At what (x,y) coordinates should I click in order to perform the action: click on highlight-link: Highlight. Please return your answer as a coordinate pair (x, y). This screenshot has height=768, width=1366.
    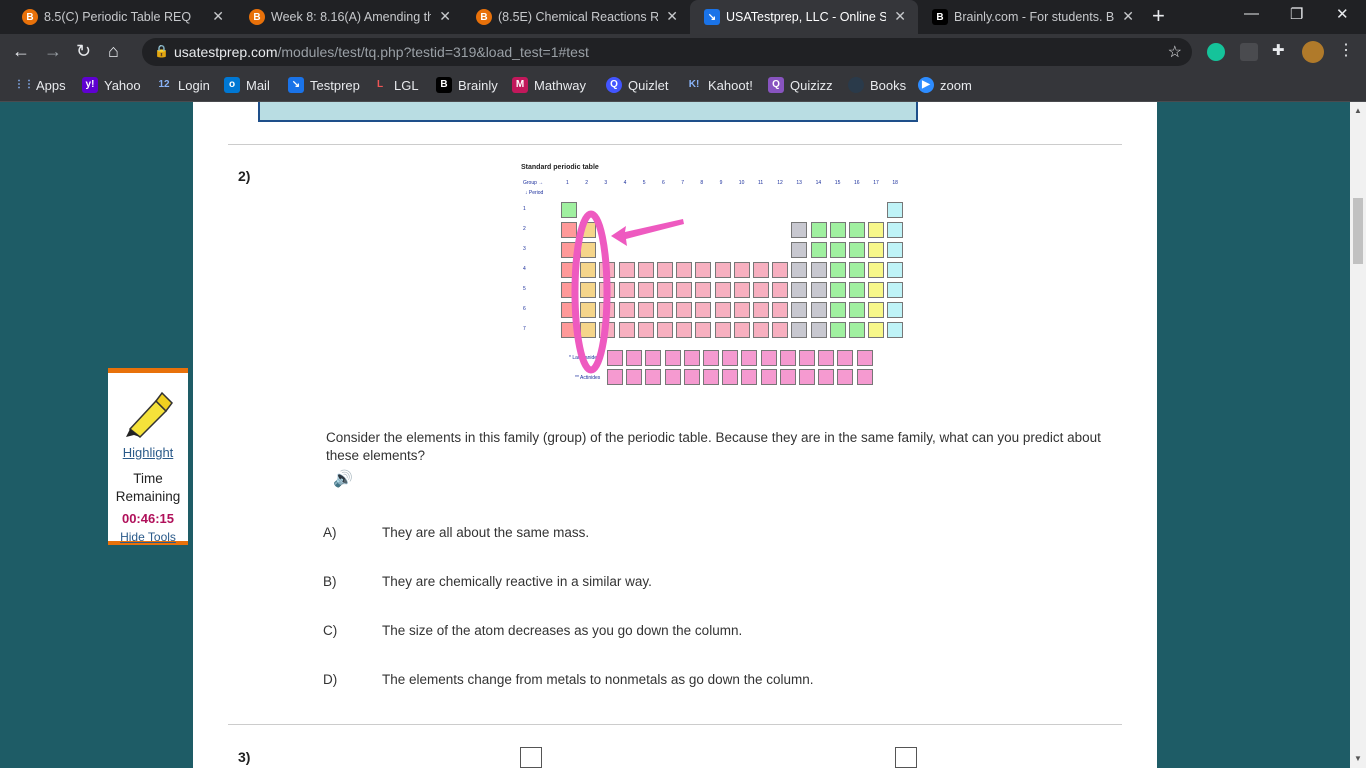
    Looking at the image, I should click on (148, 452).